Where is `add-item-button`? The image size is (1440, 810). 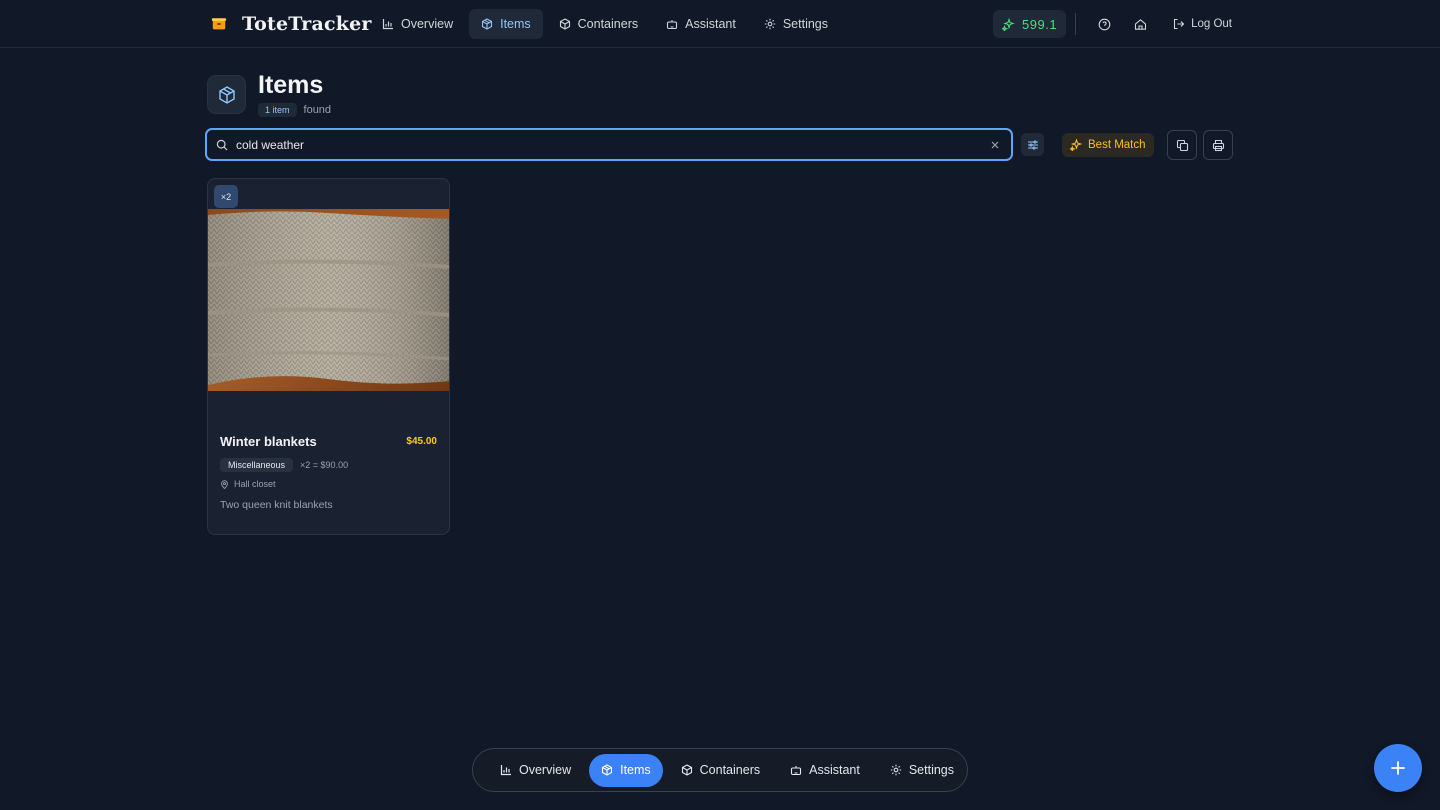 add-item-button is located at coordinates (1398, 768).